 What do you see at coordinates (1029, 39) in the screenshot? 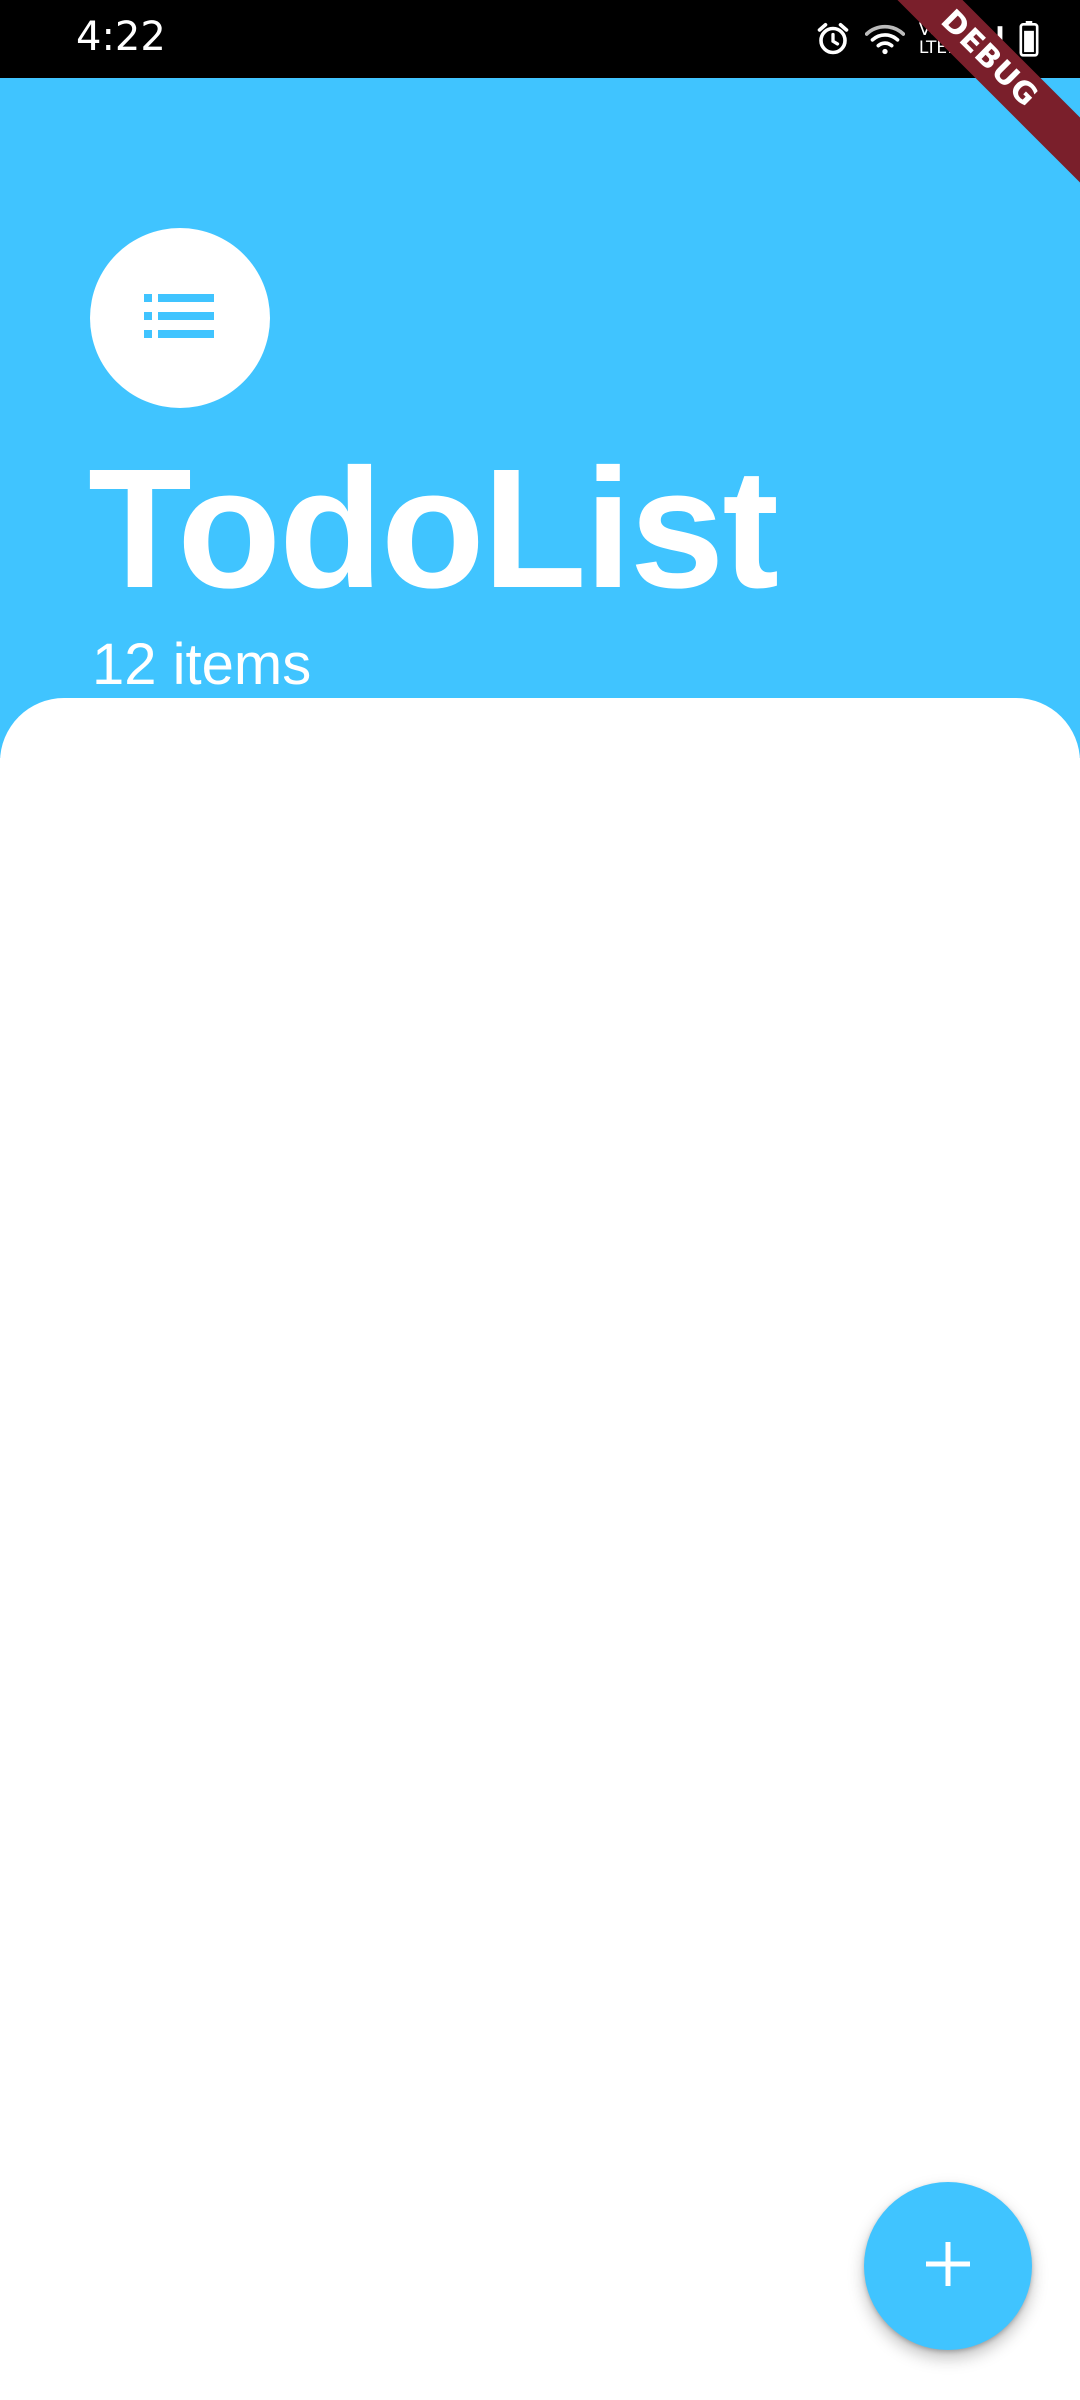
I see `battery-icon` at bounding box center [1029, 39].